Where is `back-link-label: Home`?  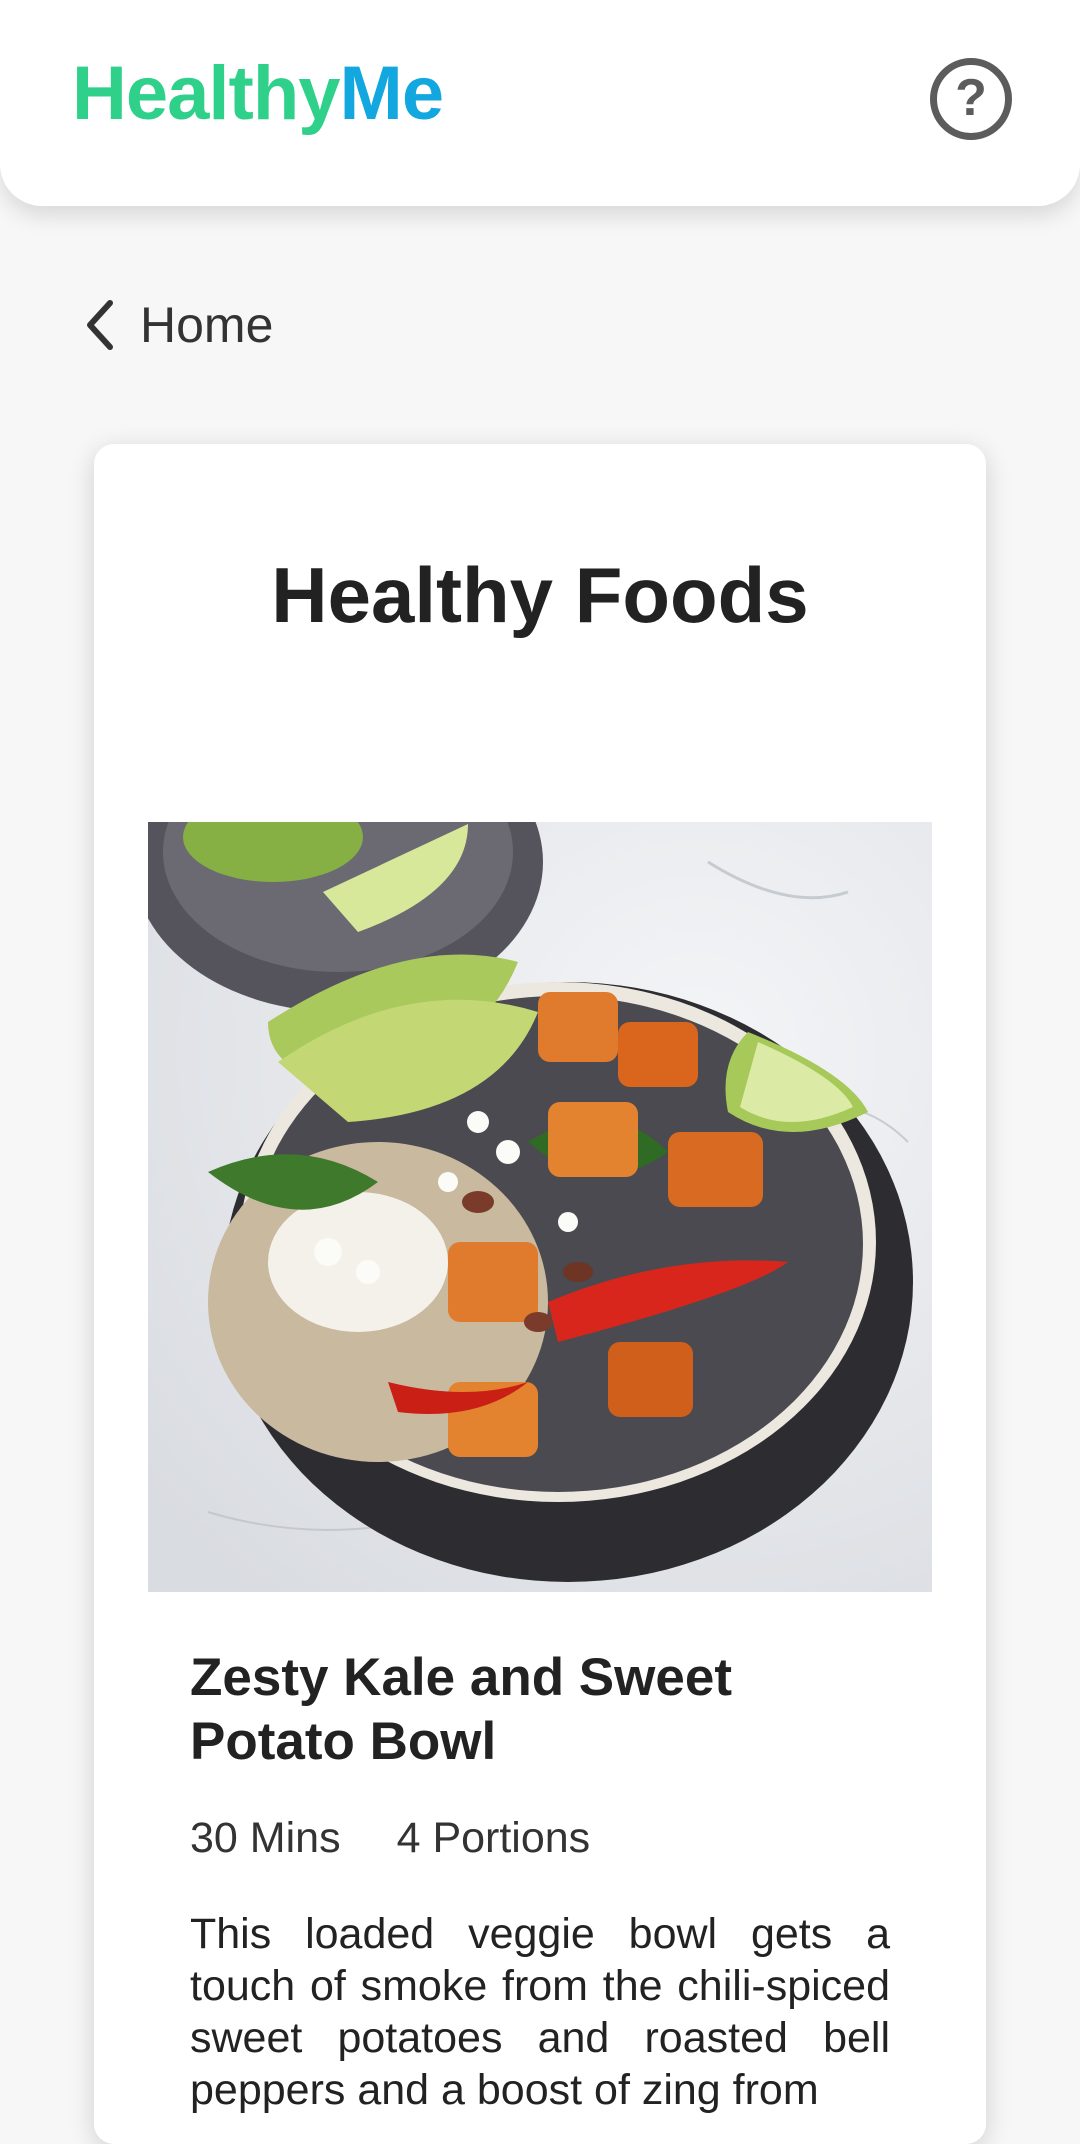
back-link-label: Home is located at coordinates (207, 325).